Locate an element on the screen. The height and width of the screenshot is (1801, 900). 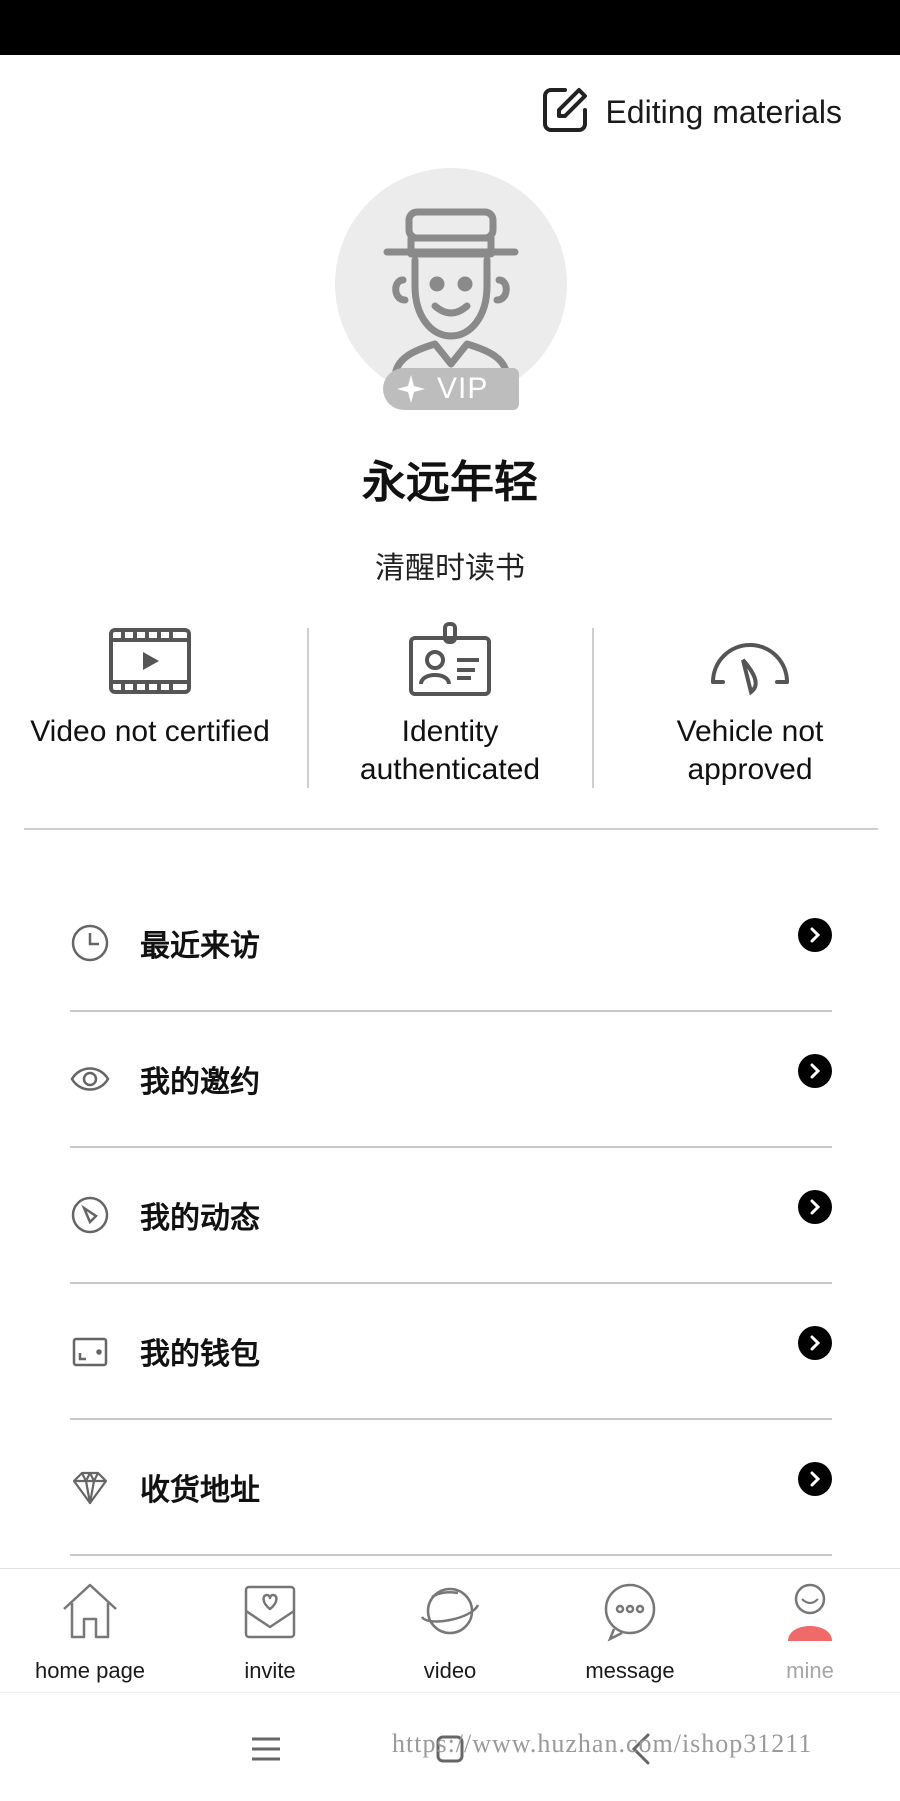
dashboard-icon is located at coordinates (750, 662).